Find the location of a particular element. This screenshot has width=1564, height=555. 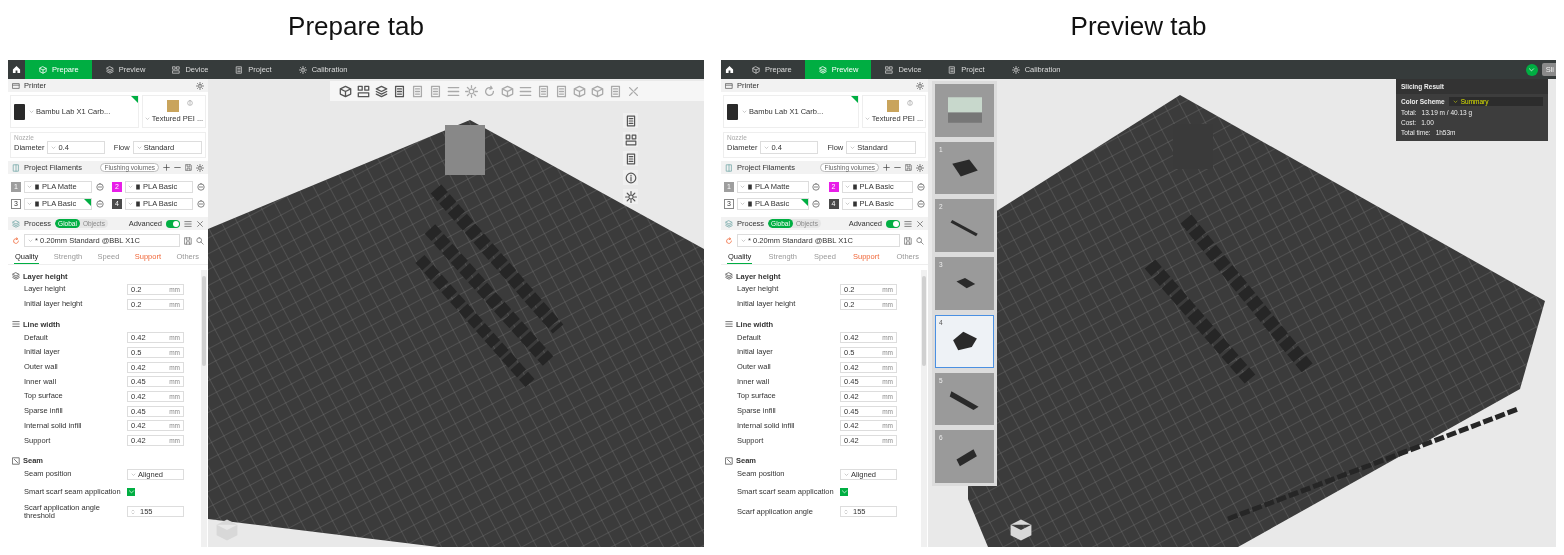

plate-drawing is located at coordinates (964, 110).